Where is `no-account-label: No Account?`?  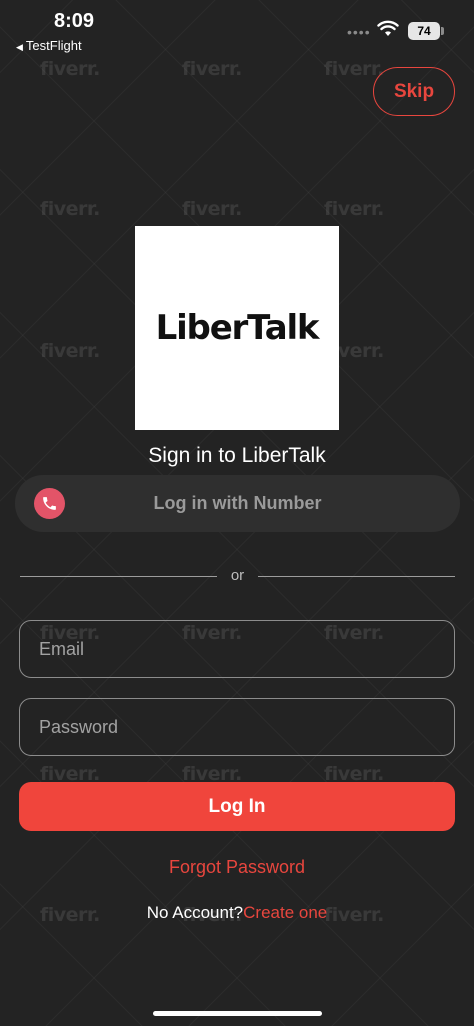 no-account-label: No Account? is located at coordinates (195, 912).